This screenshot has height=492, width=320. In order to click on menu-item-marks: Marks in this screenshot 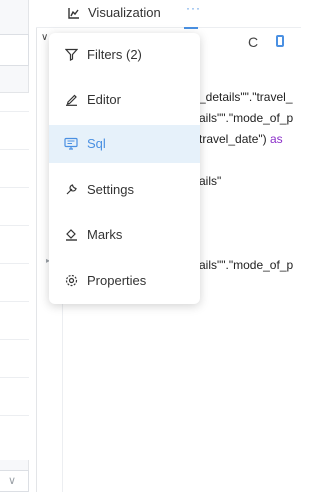, I will do `click(124, 235)`.